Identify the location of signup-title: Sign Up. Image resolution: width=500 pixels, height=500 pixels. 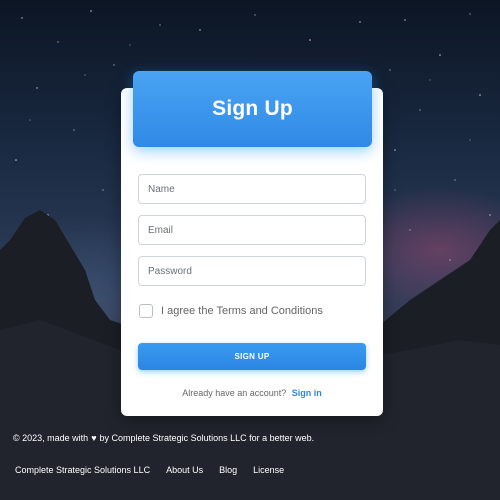
(252, 108).